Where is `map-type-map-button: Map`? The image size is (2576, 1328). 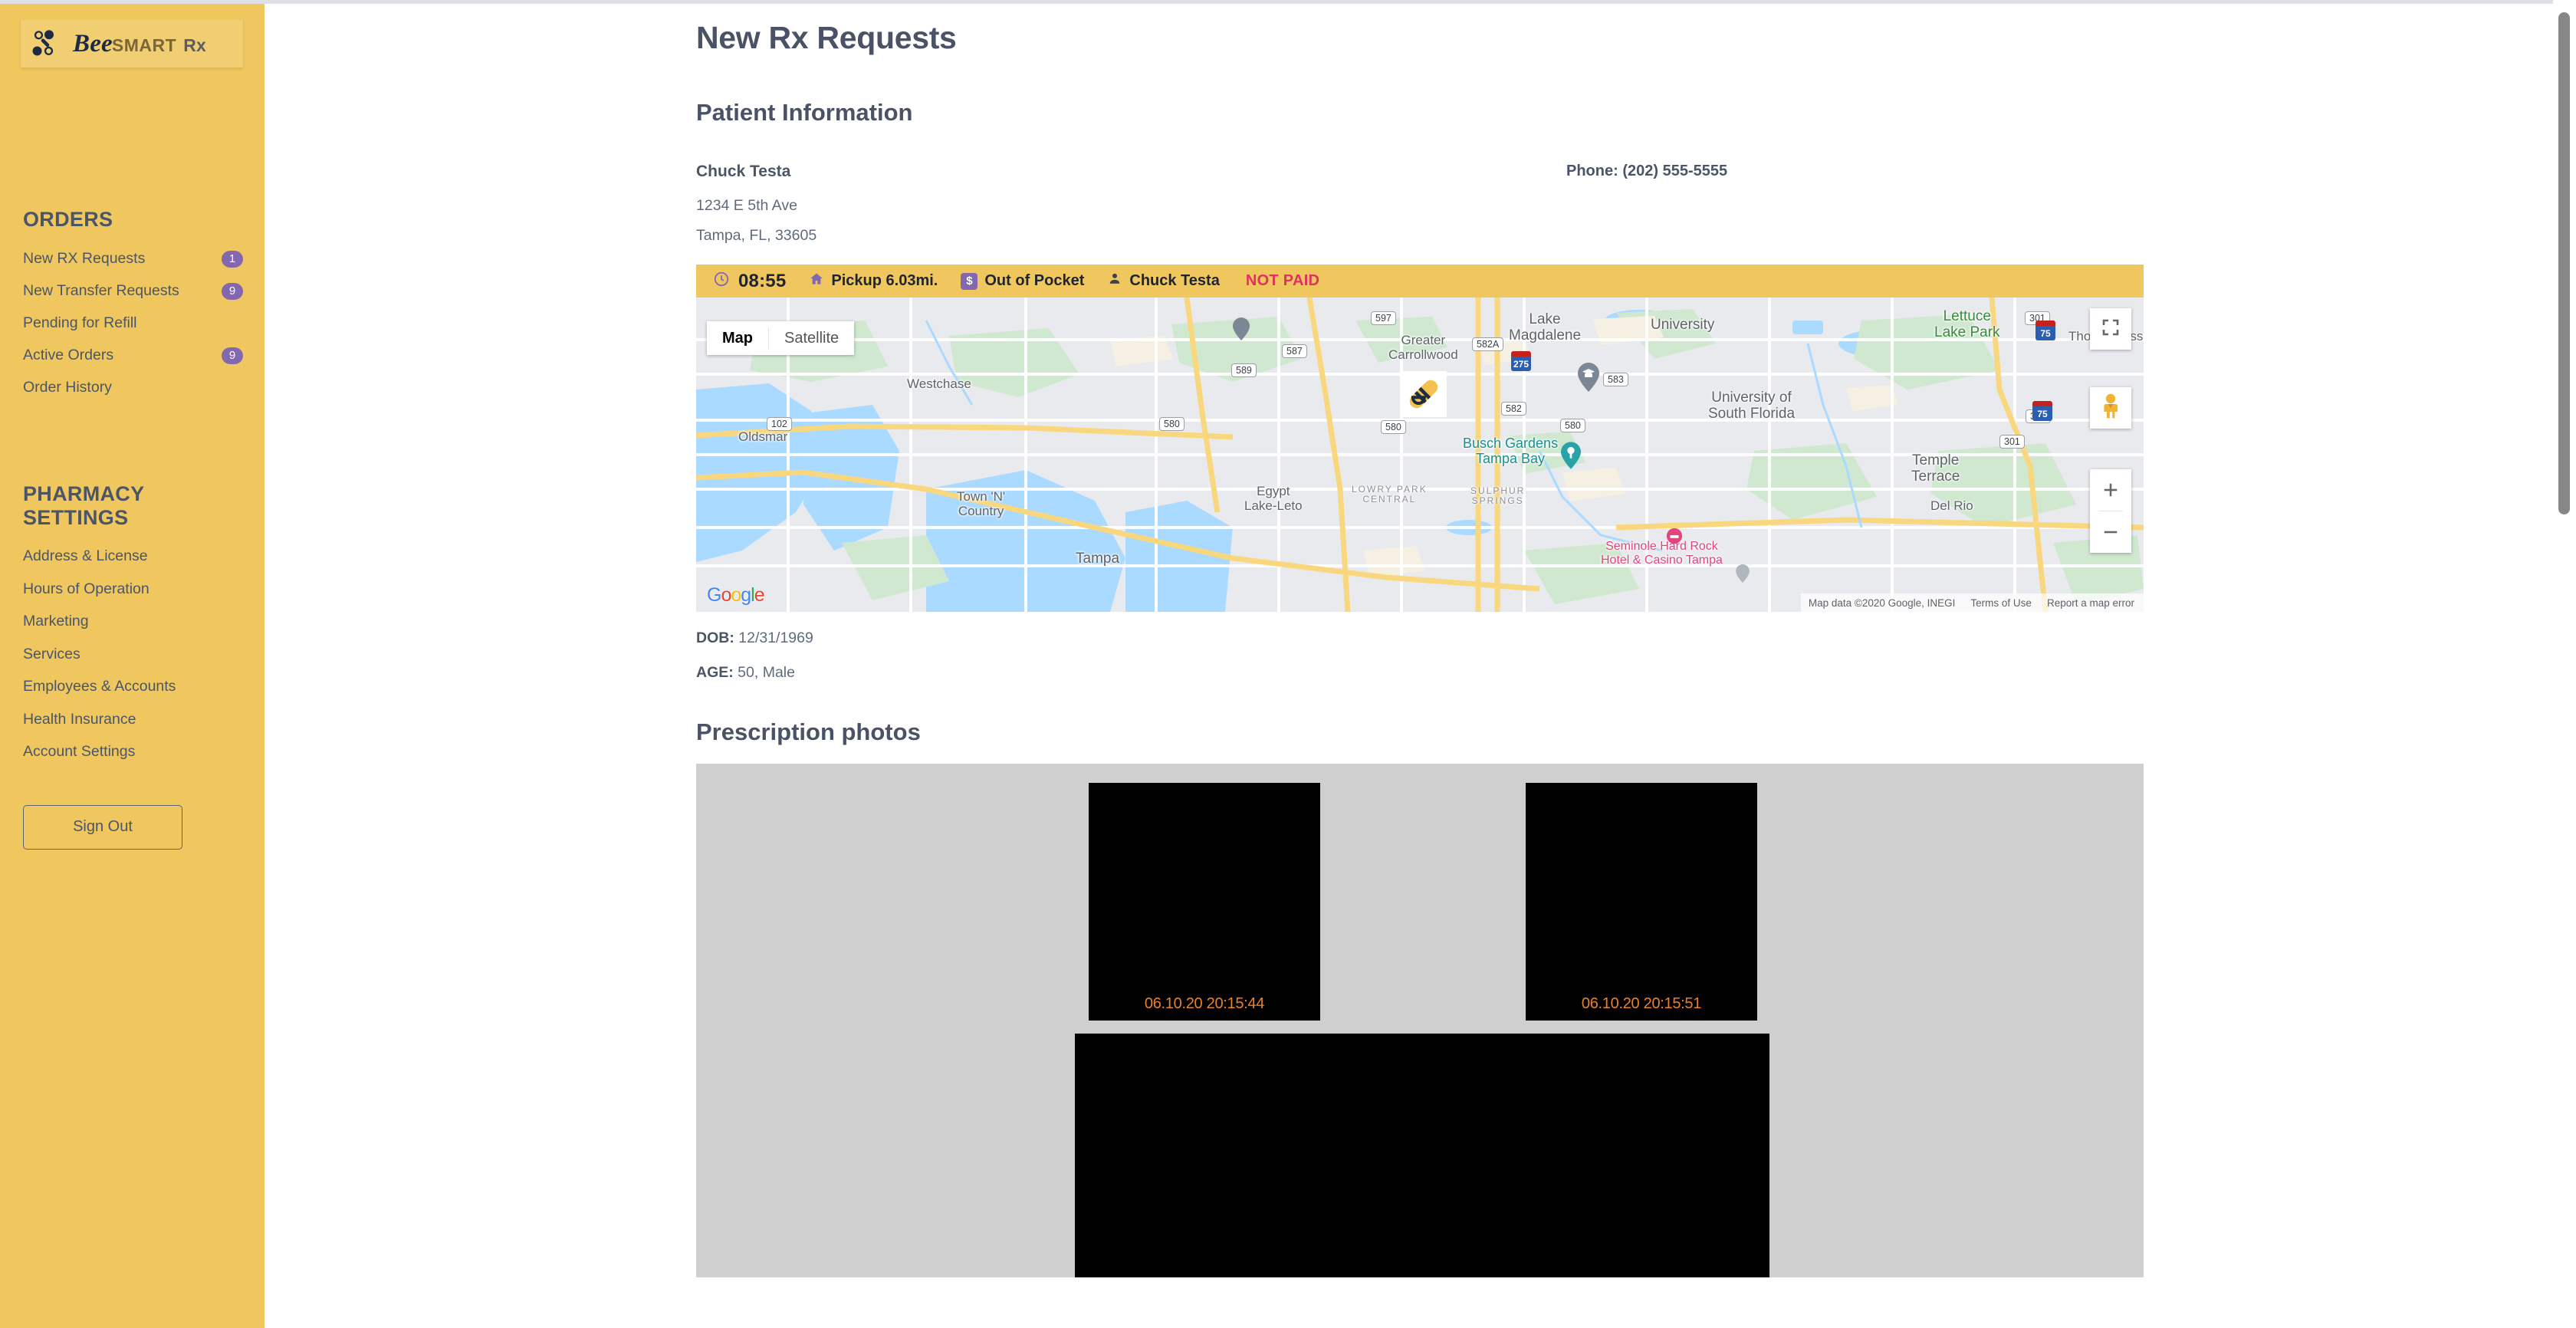 map-type-map-button: Map is located at coordinates (738, 338).